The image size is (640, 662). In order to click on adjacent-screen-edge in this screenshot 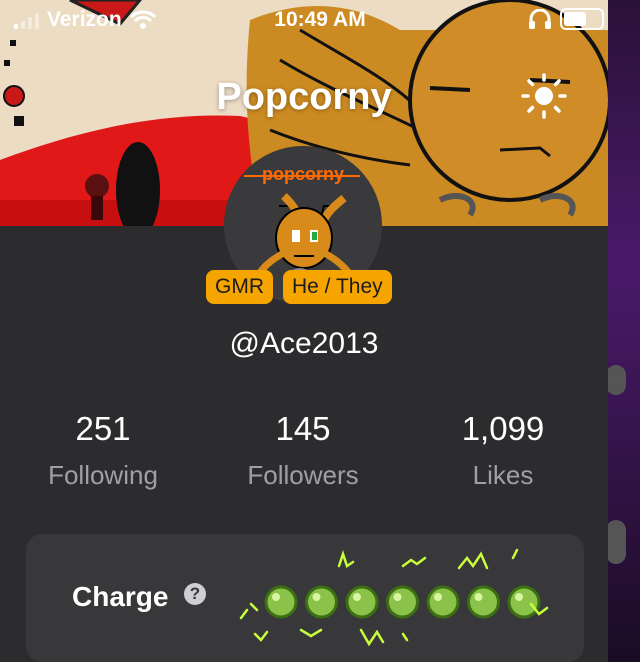, I will do `click(623, 331)`.